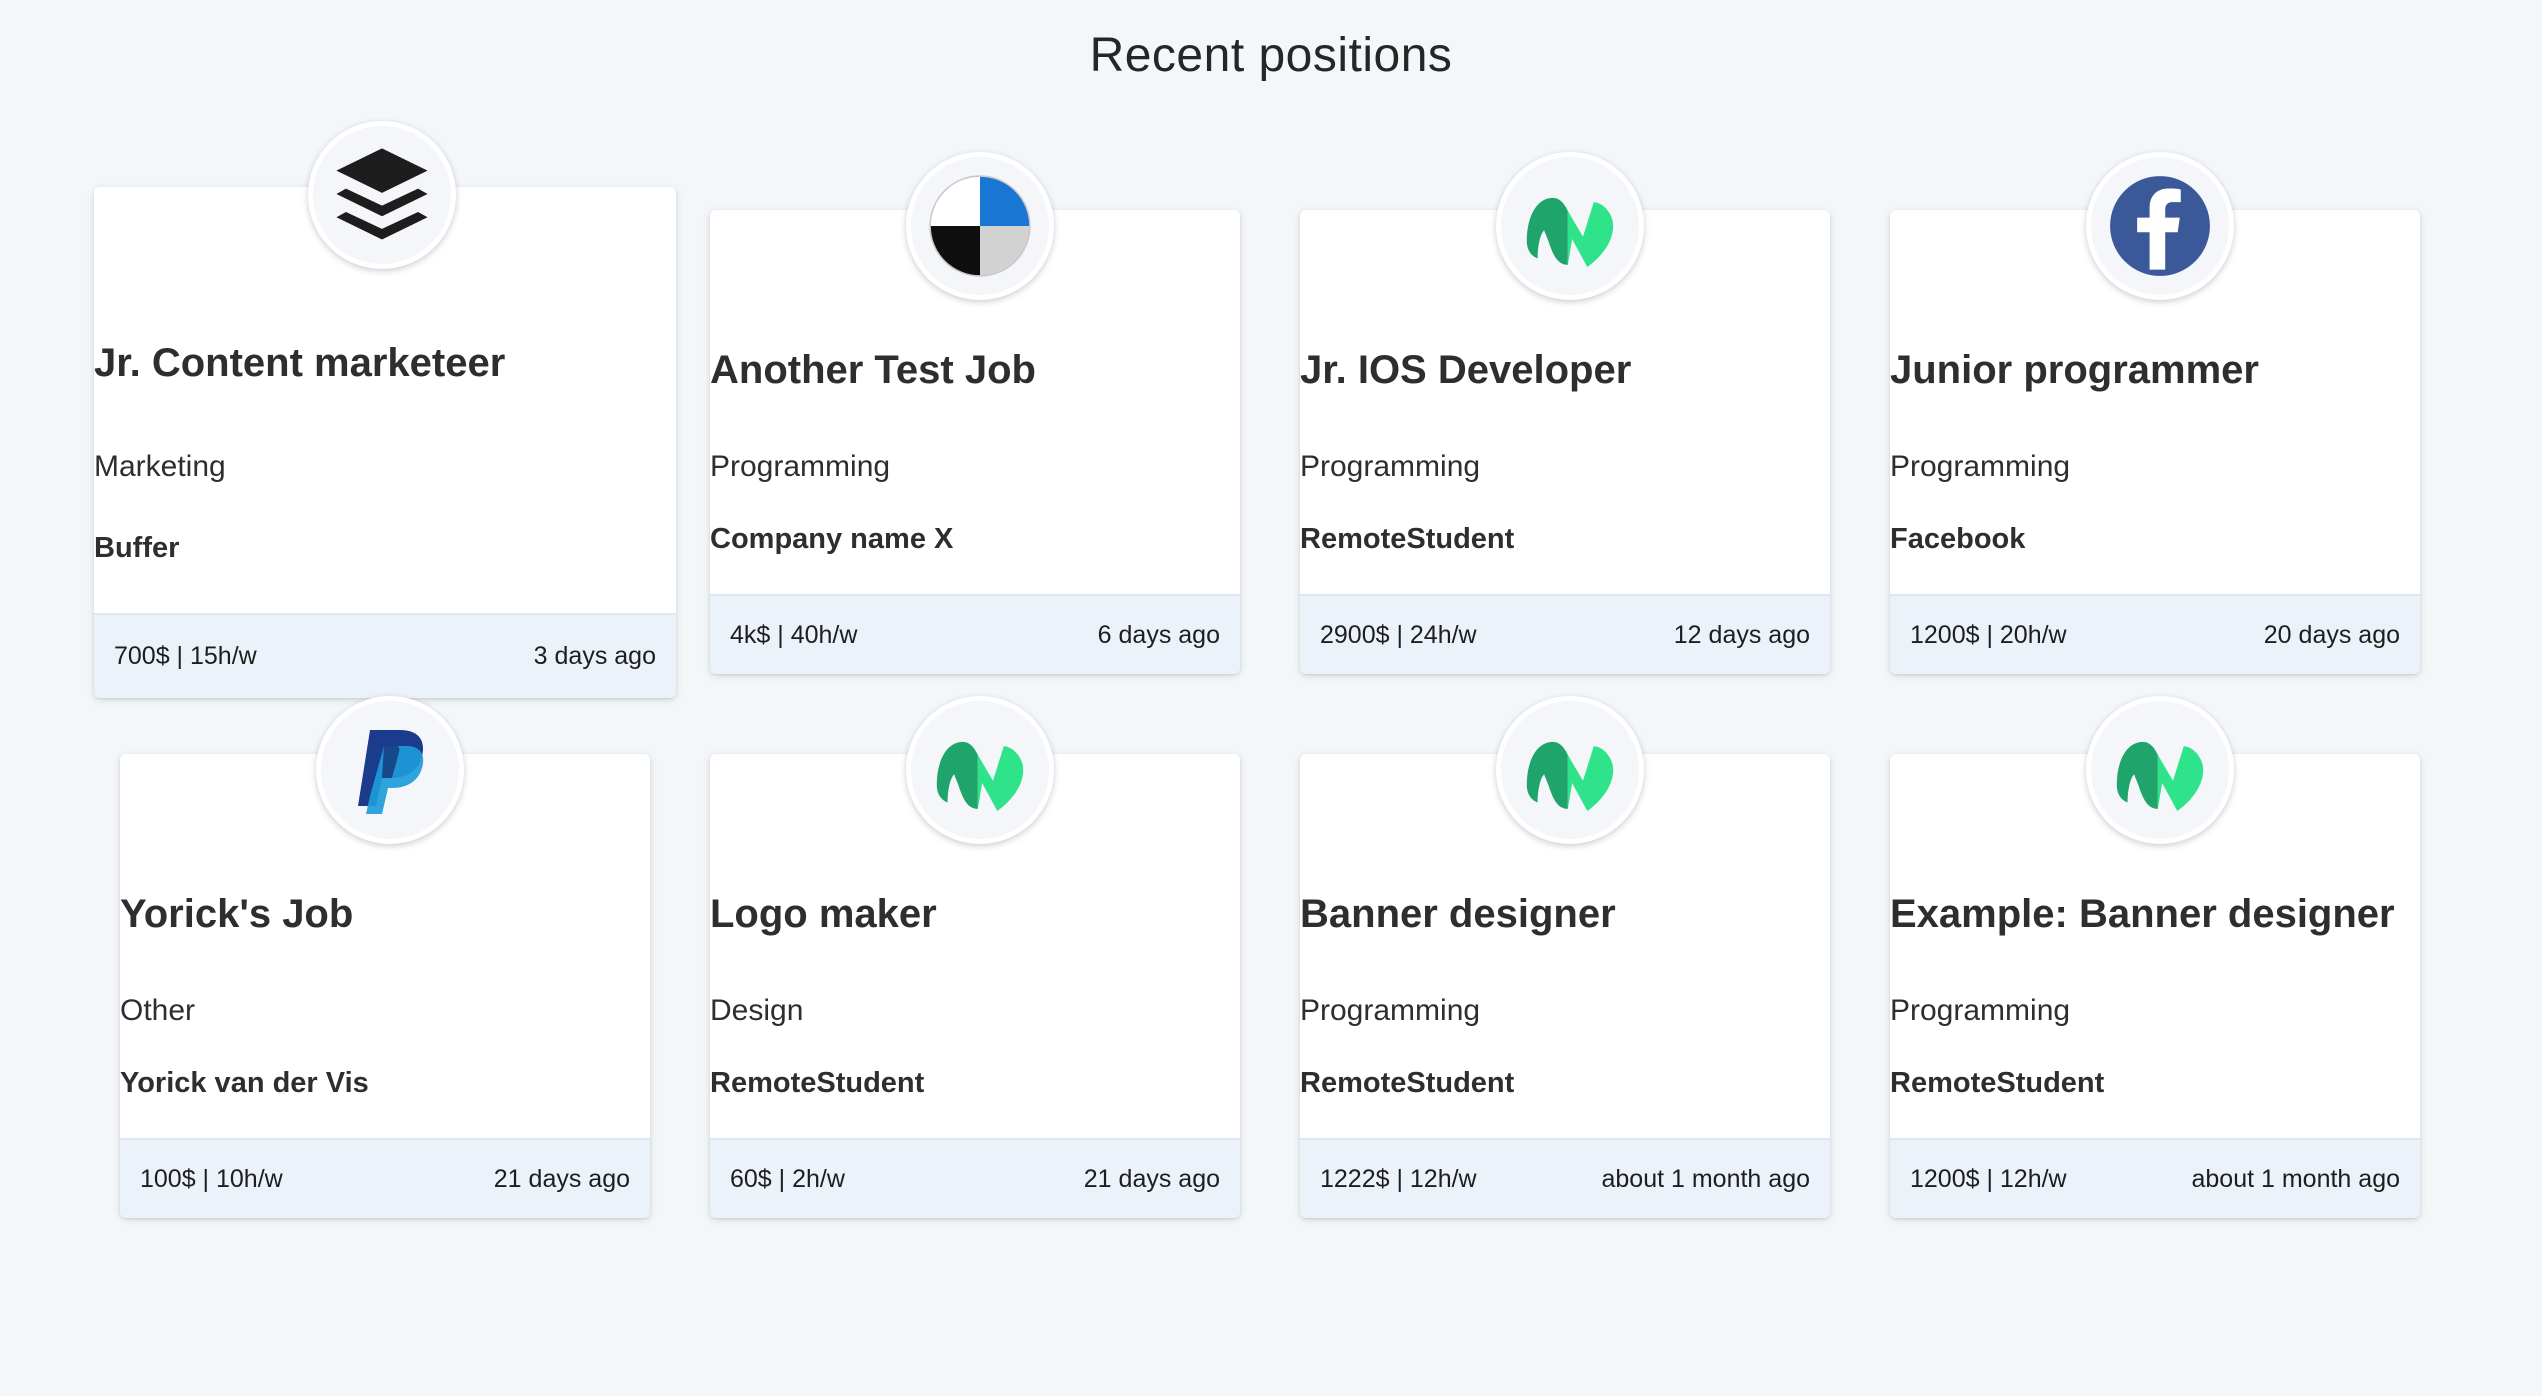 The width and height of the screenshot is (2542, 1396). What do you see at coordinates (160, 466) in the screenshot?
I see `job-category: Marketing` at bounding box center [160, 466].